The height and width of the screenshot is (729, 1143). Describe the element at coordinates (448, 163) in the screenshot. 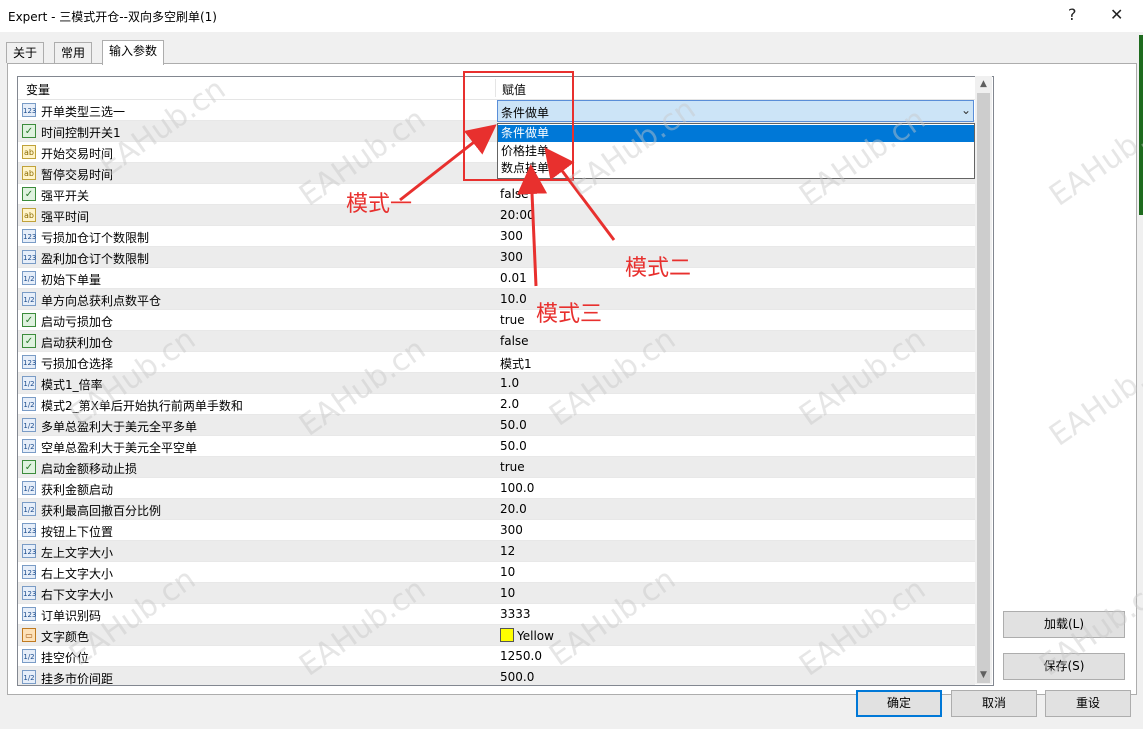

I see `arrow-mode1` at that location.